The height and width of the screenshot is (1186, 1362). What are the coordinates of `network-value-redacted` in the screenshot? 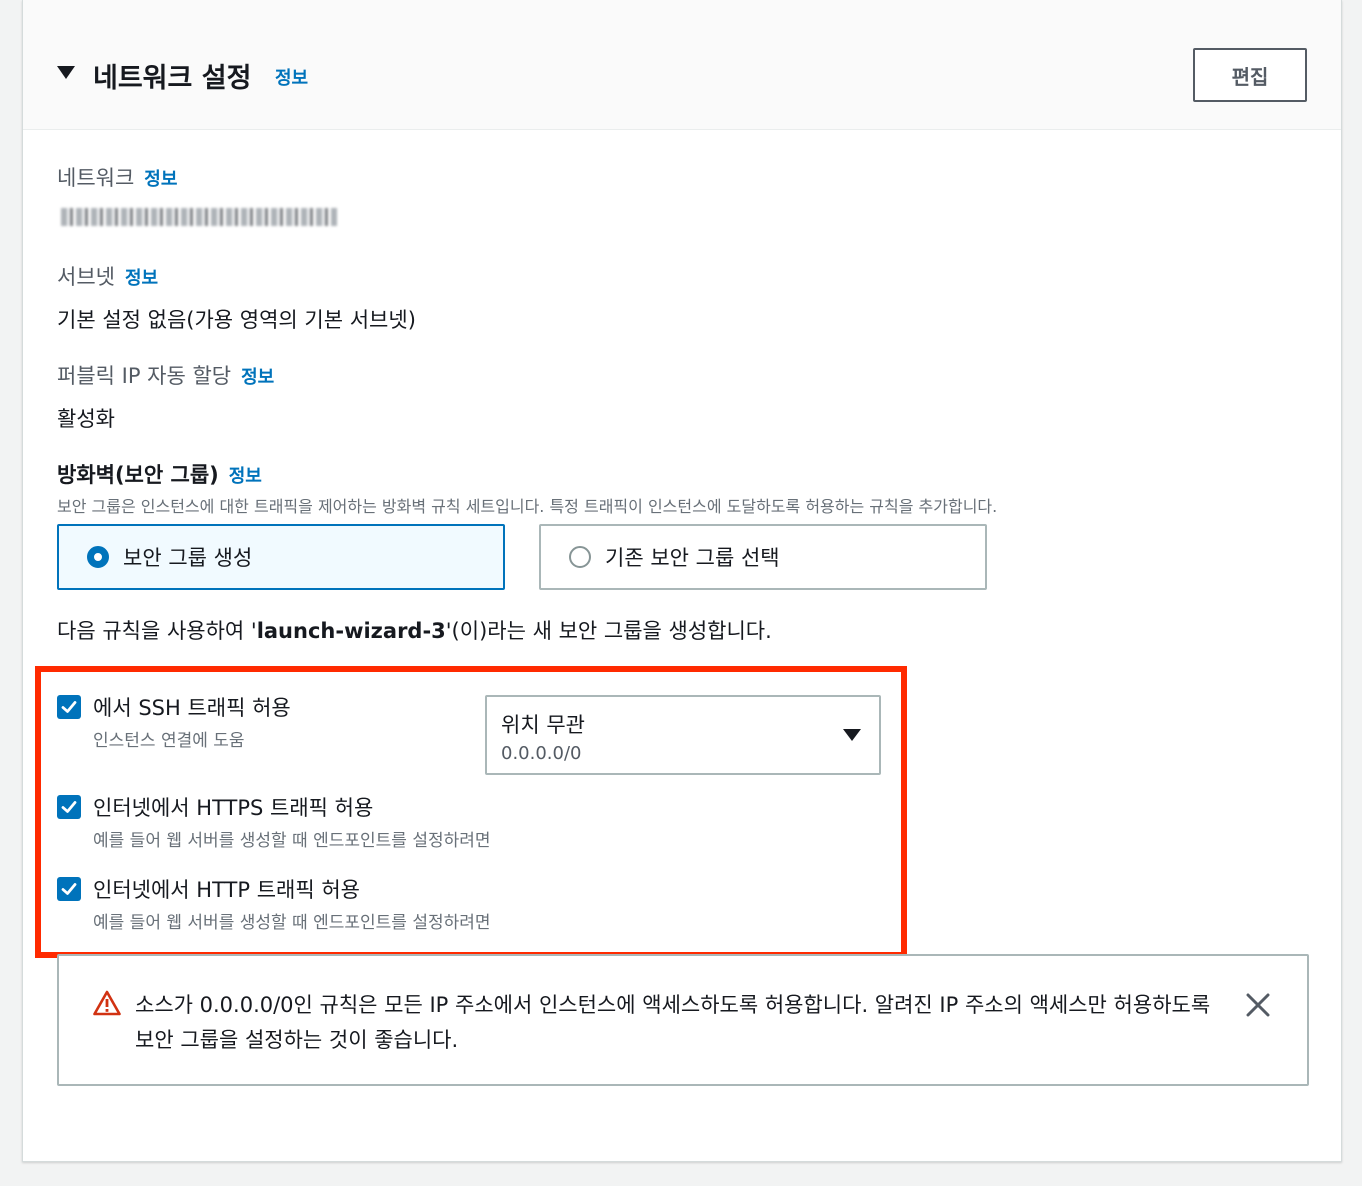 It's located at (199, 217).